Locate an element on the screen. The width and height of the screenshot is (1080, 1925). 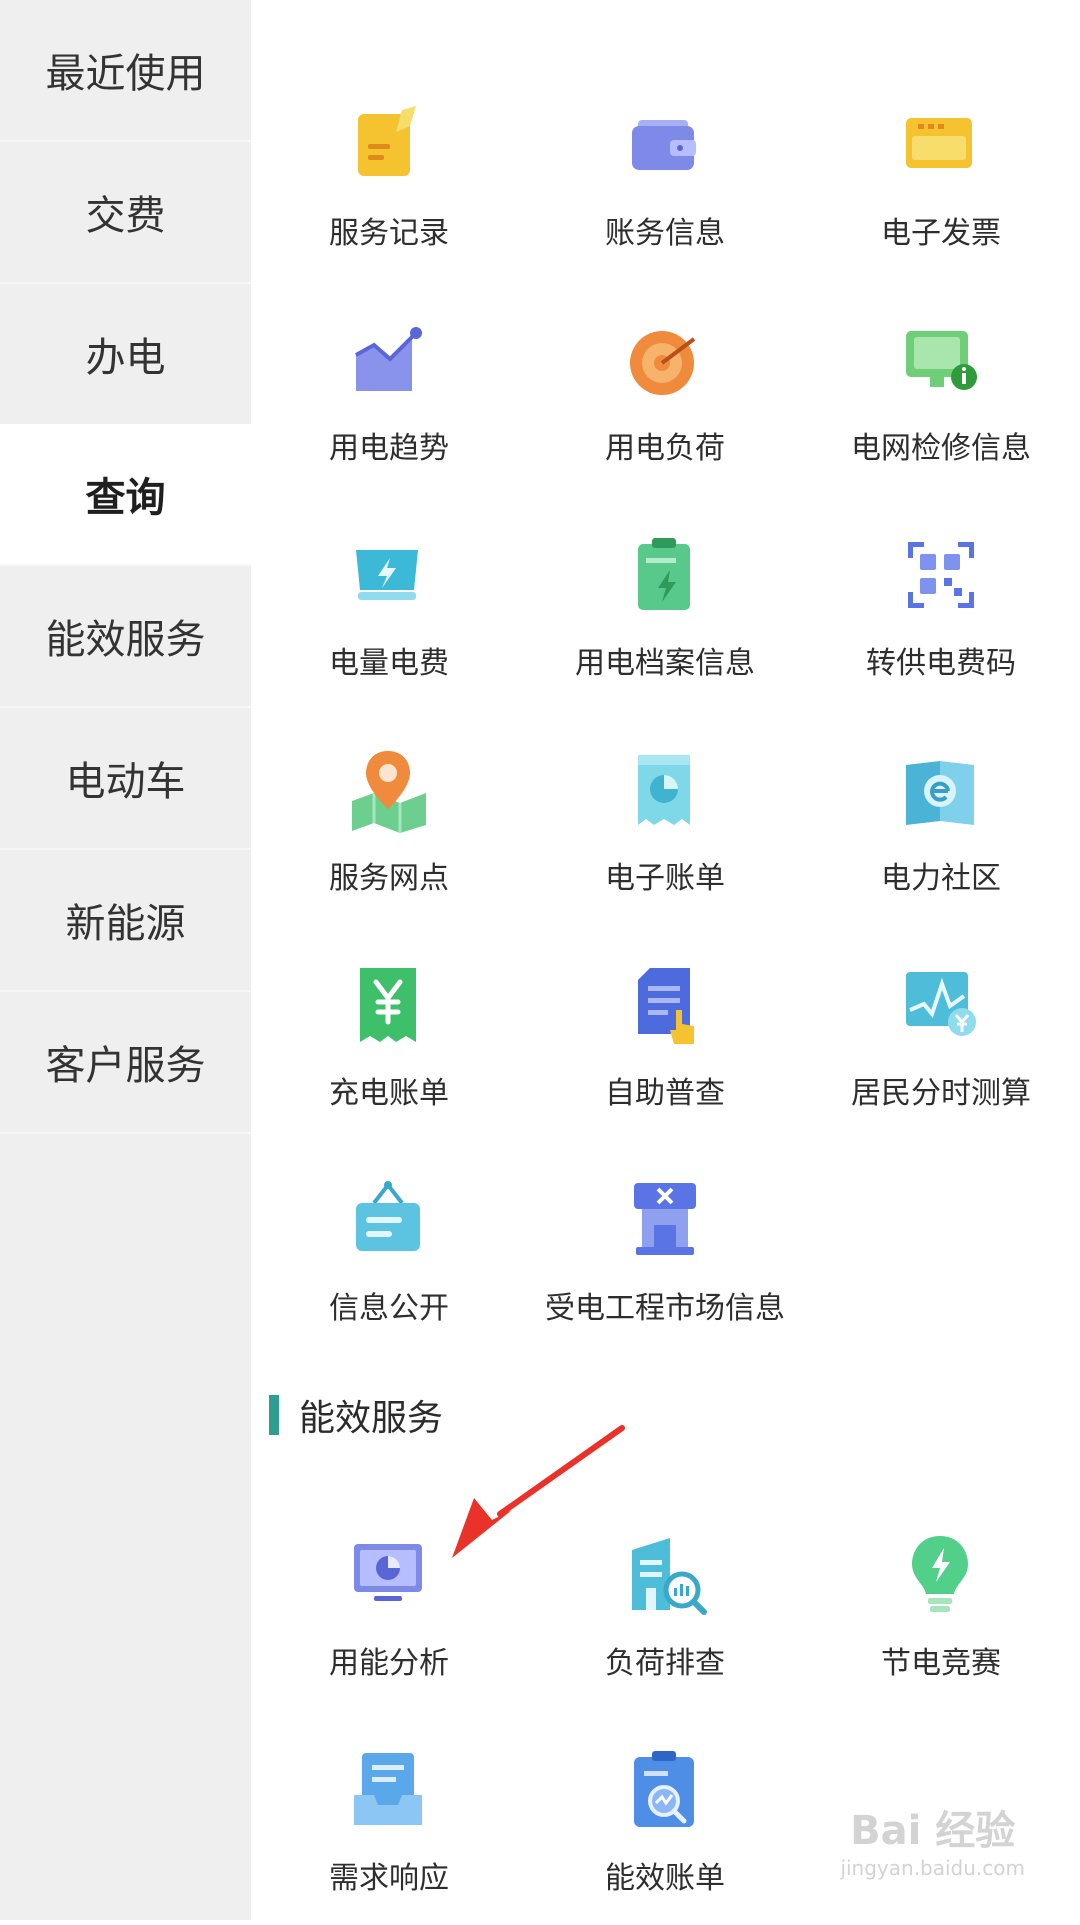
watermark: Bai 经验 jingyan.baidu.com is located at coordinates (932, 1839).